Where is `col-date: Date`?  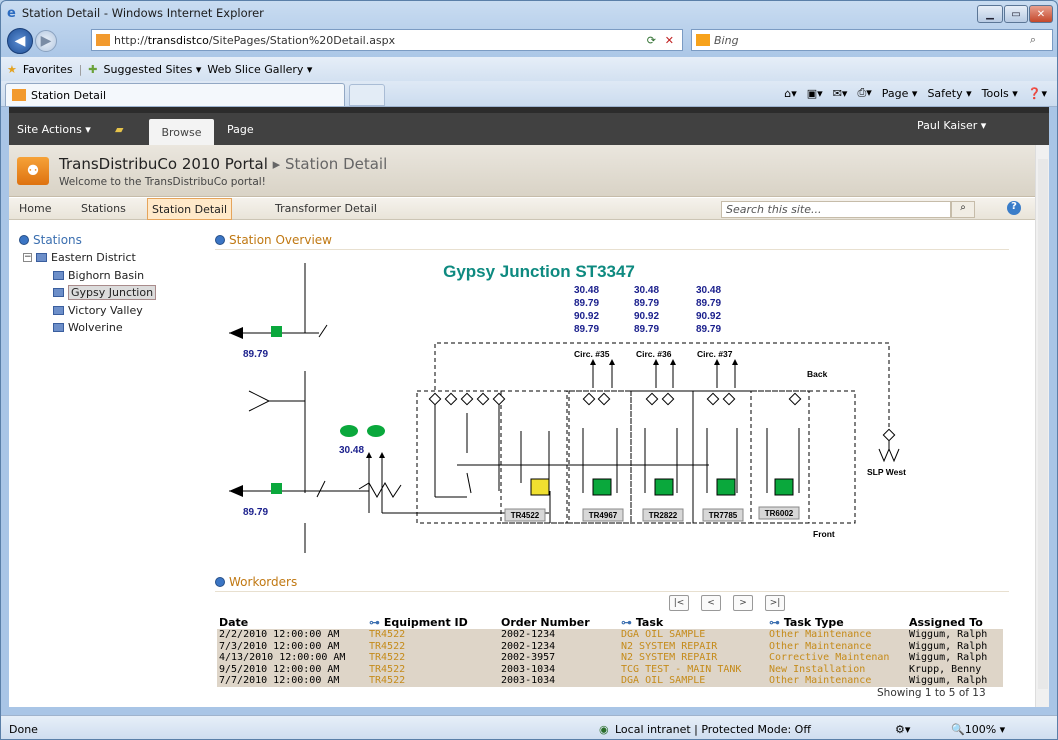
col-date: Date is located at coordinates (292, 622).